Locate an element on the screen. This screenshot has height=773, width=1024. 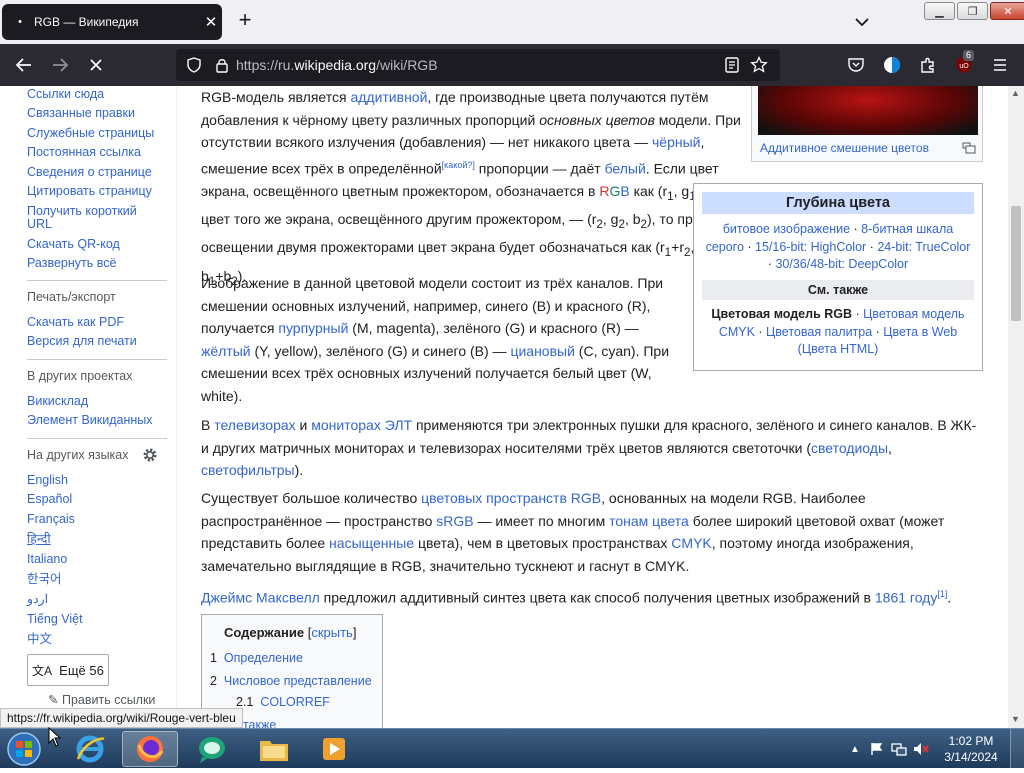
sidebar-divider is located at coordinates (97, 280).